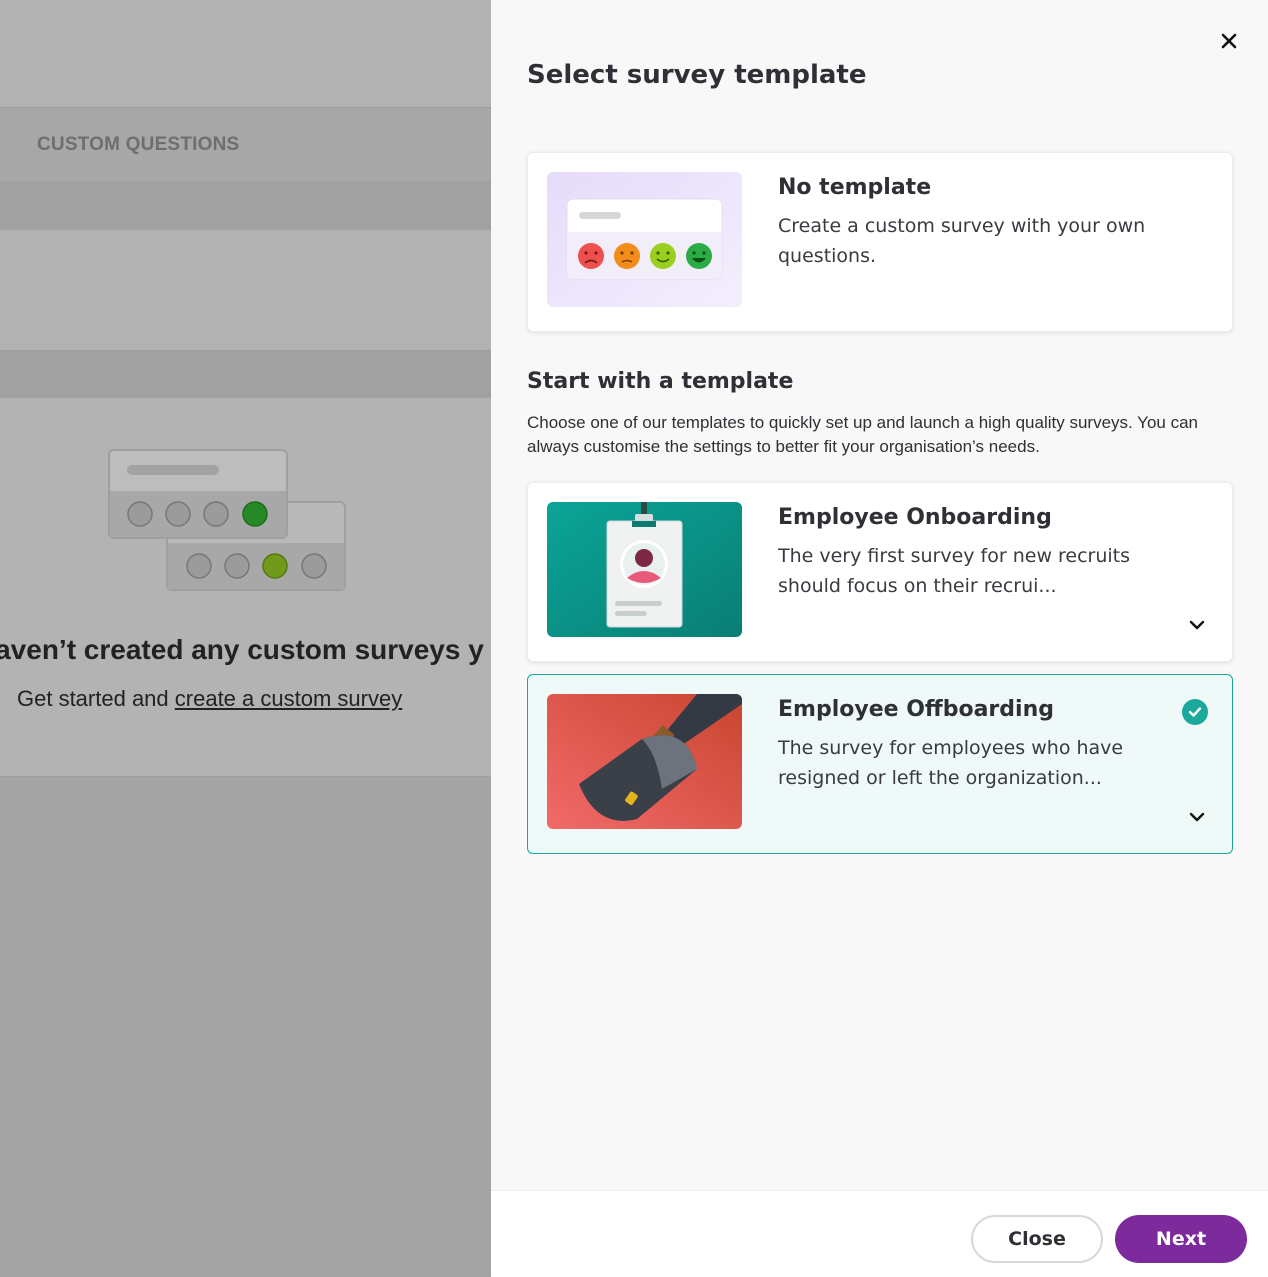  What do you see at coordinates (96, 698) in the screenshot?
I see `empty-state-text: Get started and` at bounding box center [96, 698].